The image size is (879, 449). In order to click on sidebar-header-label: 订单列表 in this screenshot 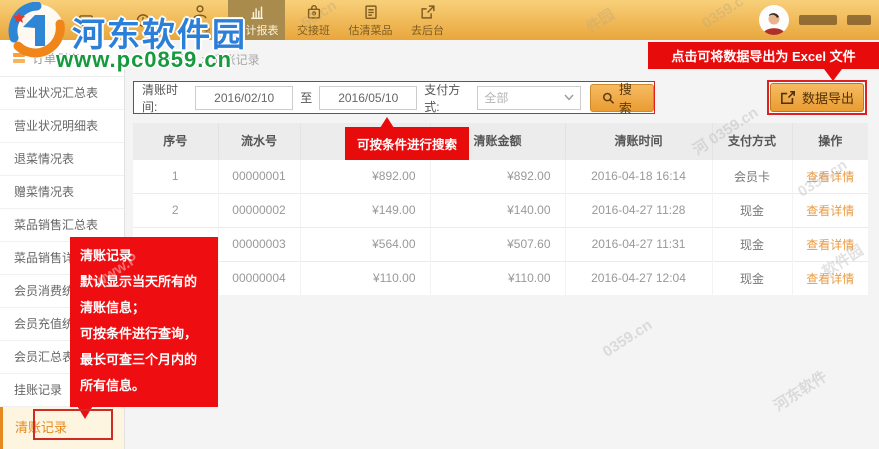, I will do `click(56, 58)`.